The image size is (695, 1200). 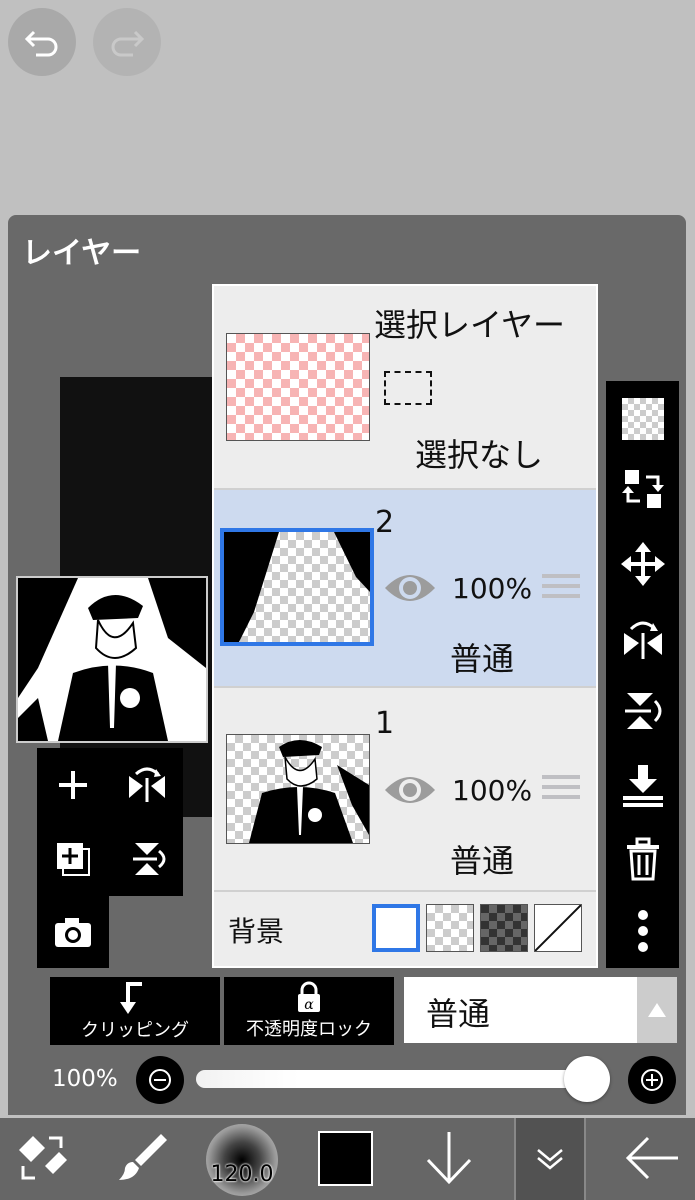 What do you see at coordinates (385, 723) in the screenshot?
I see `layer-1-number: 1` at bounding box center [385, 723].